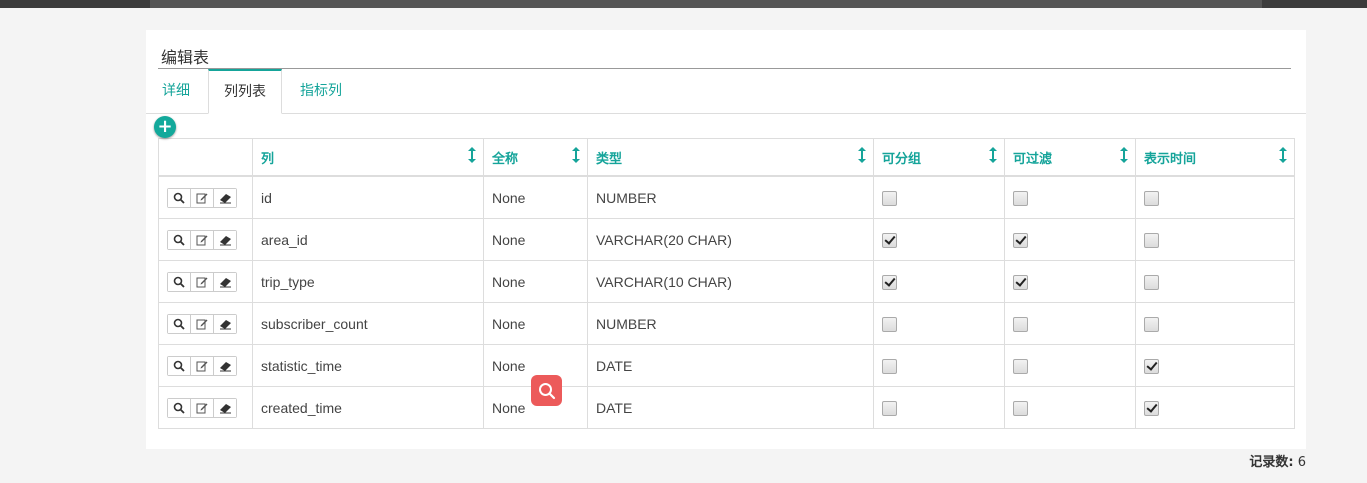  I want to click on tab-metrics: 指标列, so click(321, 91).